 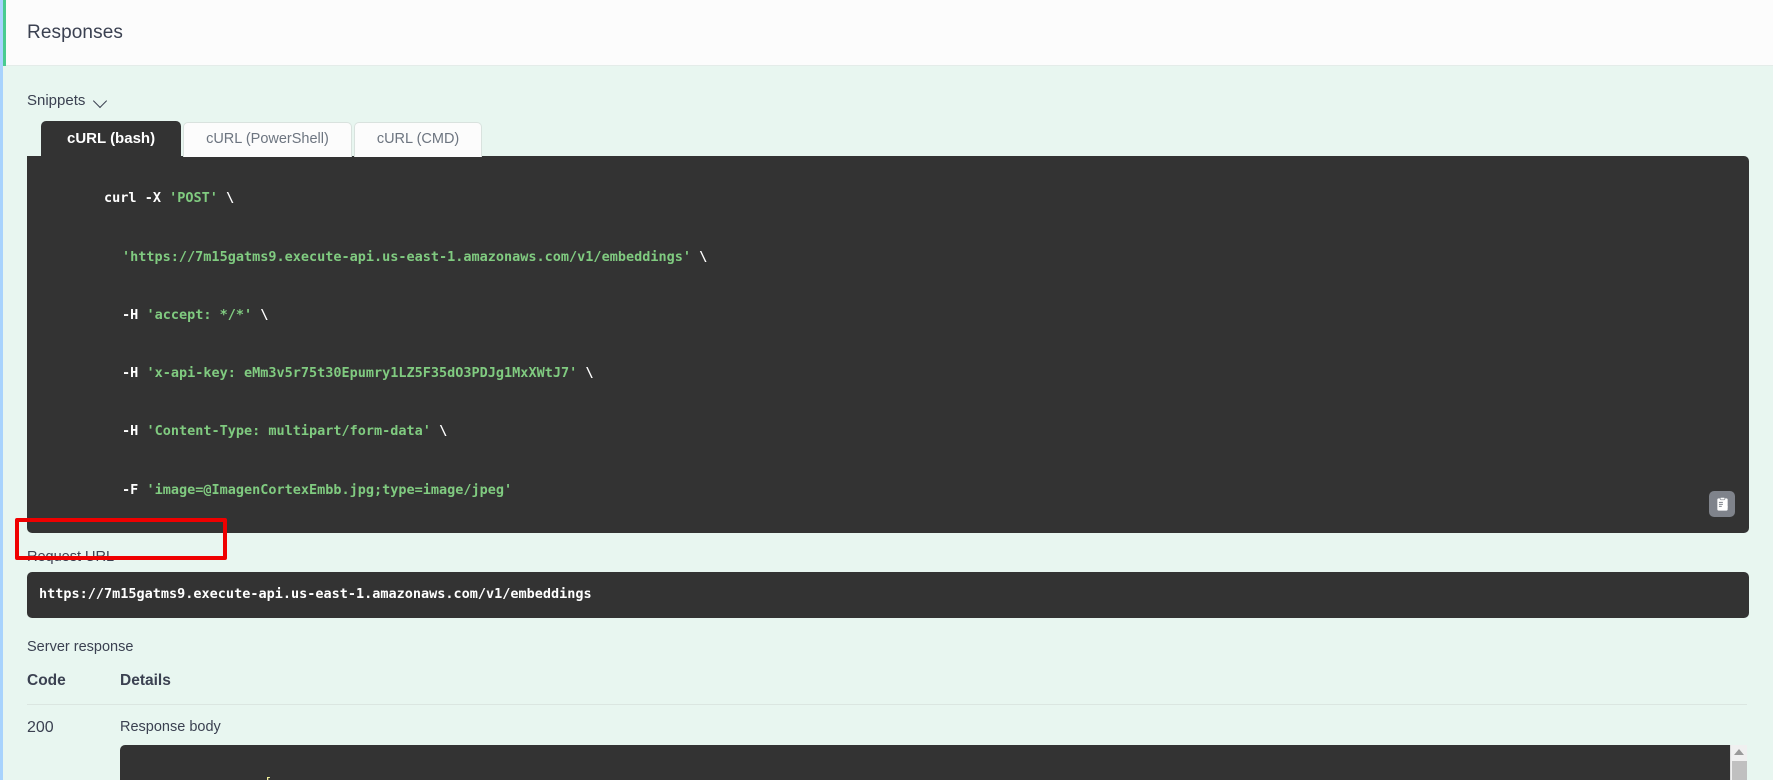 I want to click on request-url-label: Request URL, so click(x=71, y=557).